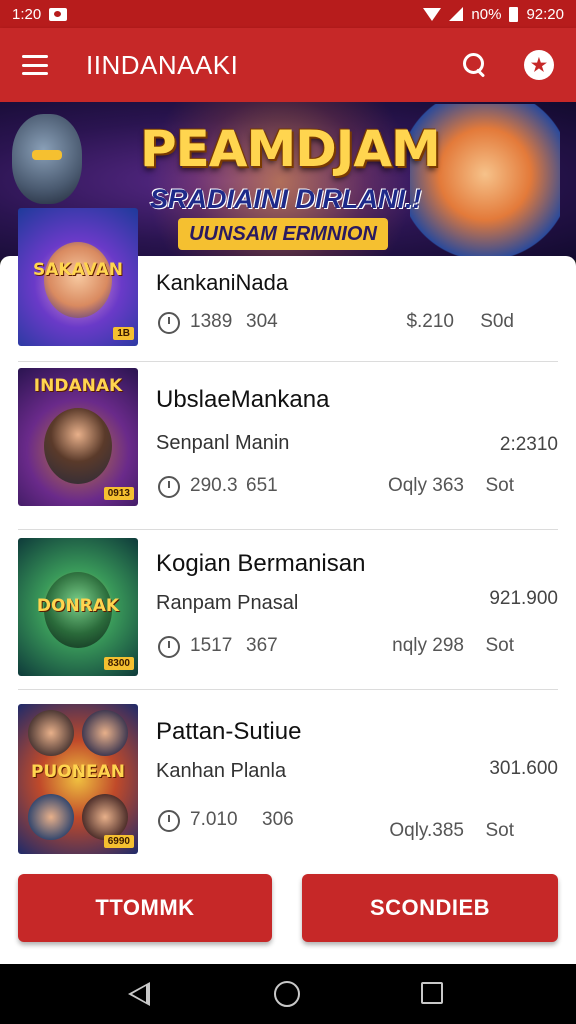 The height and width of the screenshot is (1024, 576). What do you see at coordinates (229, 731) in the screenshot?
I see `item-title: Pattan-Sutiue` at bounding box center [229, 731].